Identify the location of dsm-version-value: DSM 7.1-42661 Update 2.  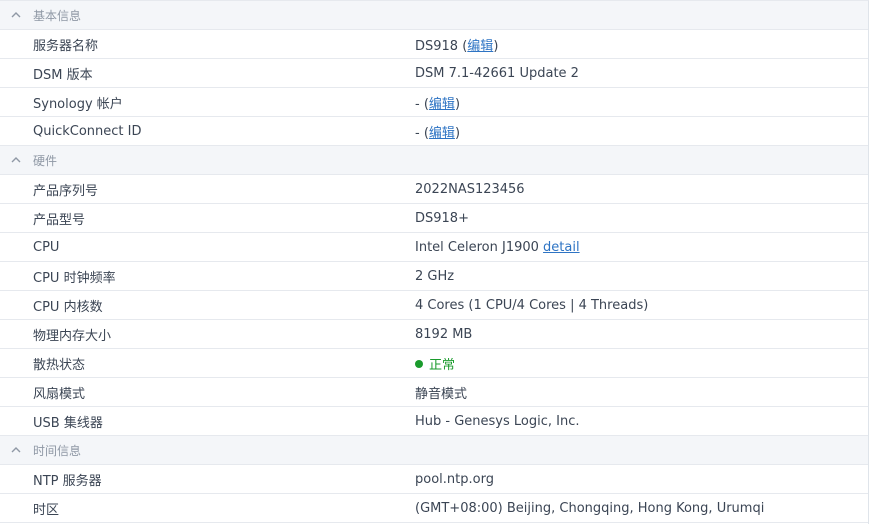
(497, 73).